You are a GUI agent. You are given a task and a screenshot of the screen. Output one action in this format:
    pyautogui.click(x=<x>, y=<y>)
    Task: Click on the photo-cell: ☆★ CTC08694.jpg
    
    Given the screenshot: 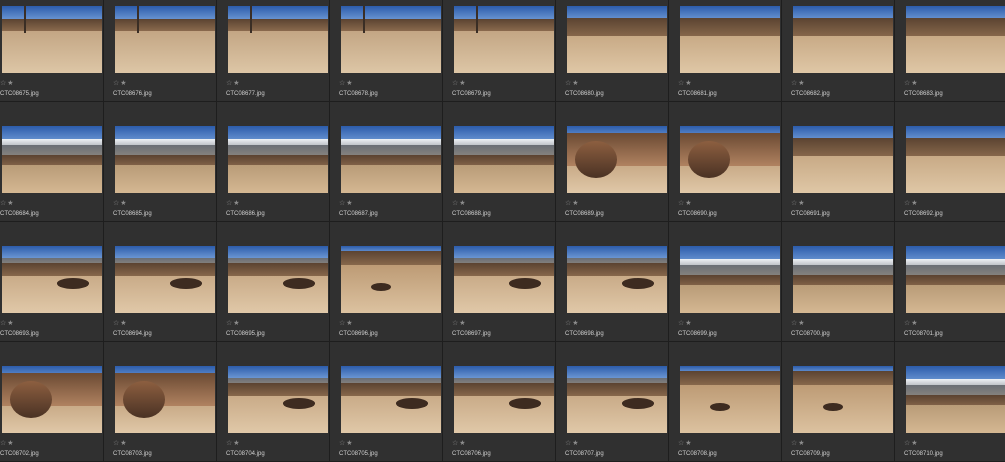 What is the action you would take?
    pyautogui.click(x=160, y=282)
    